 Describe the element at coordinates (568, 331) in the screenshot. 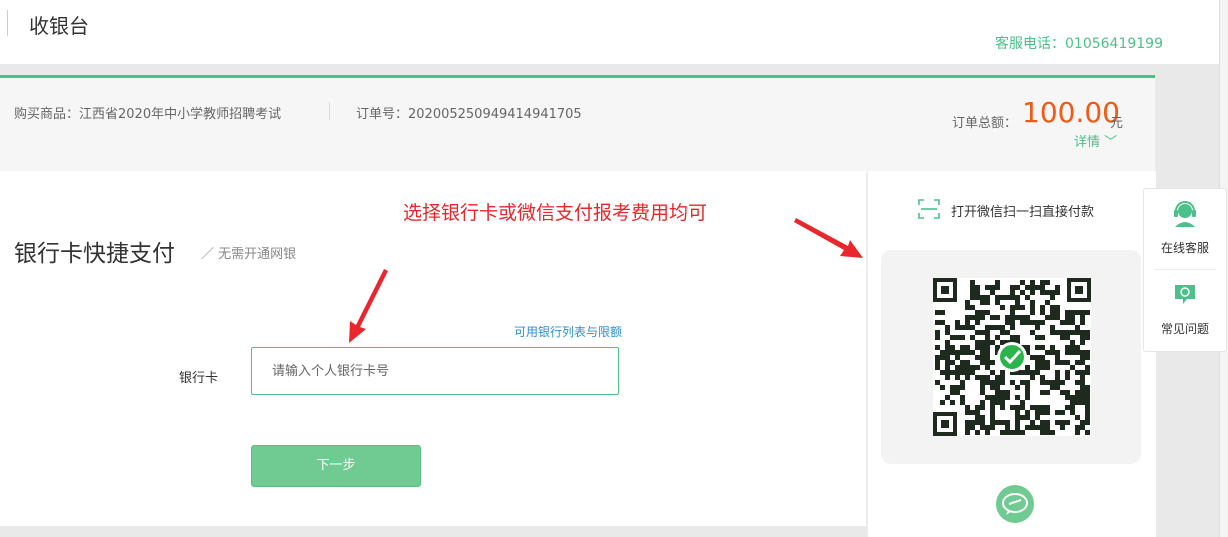

I see `bank-list-link: 可用银行列表与限额` at that location.